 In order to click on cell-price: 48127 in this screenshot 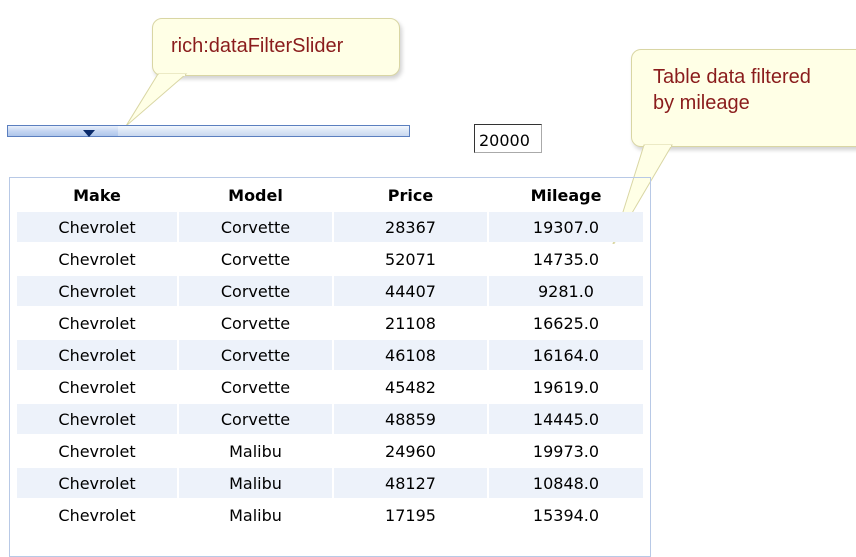, I will do `click(410, 483)`.